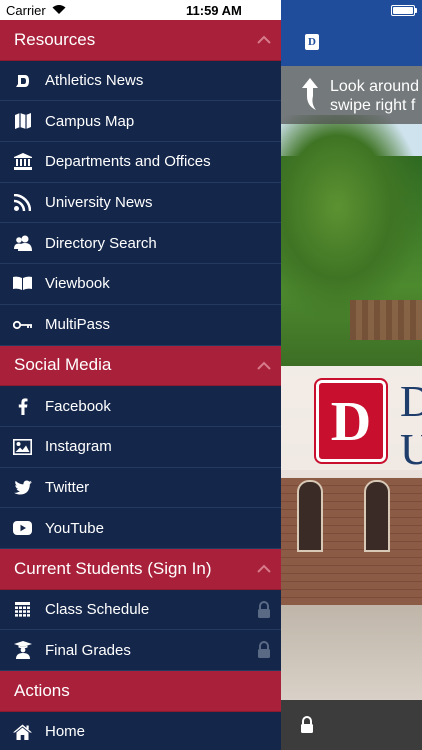  I want to click on book-icon, so click(22, 284).